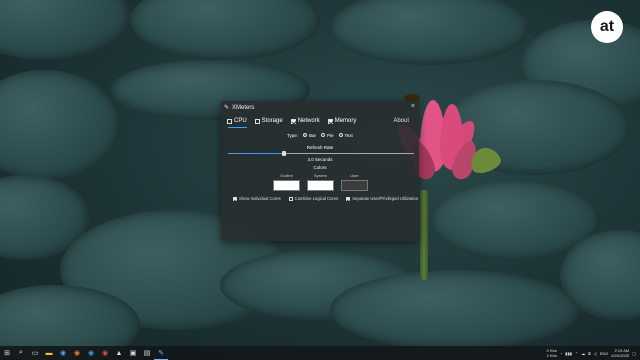 The height and width of the screenshot is (360, 640). I want to click on meter-tabs: CPU Storage Network Memory, so click(291, 121).